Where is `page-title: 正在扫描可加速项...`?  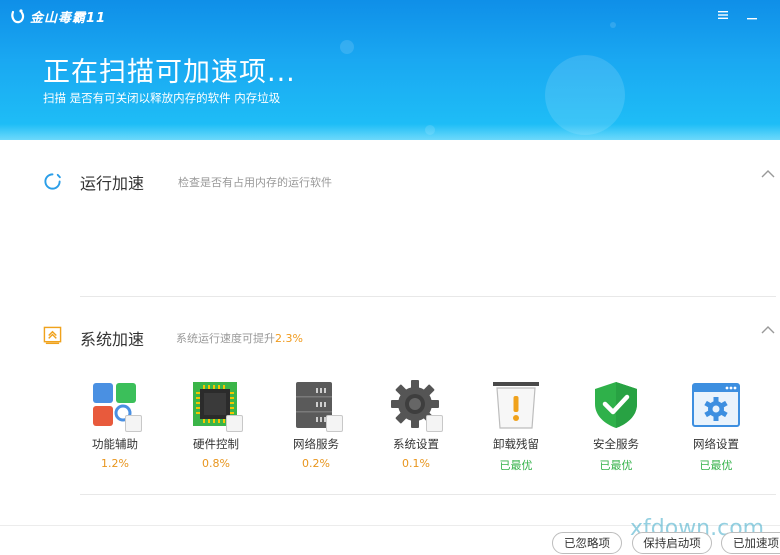 page-title: 正在扫描可加速项... is located at coordinates (169, 72).